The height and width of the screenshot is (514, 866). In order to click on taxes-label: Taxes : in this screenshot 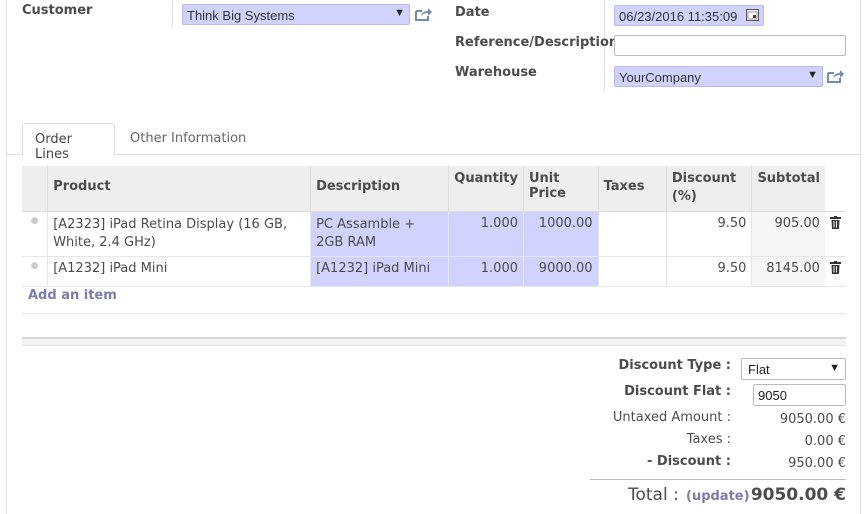, I will do `click(708, 439)`.